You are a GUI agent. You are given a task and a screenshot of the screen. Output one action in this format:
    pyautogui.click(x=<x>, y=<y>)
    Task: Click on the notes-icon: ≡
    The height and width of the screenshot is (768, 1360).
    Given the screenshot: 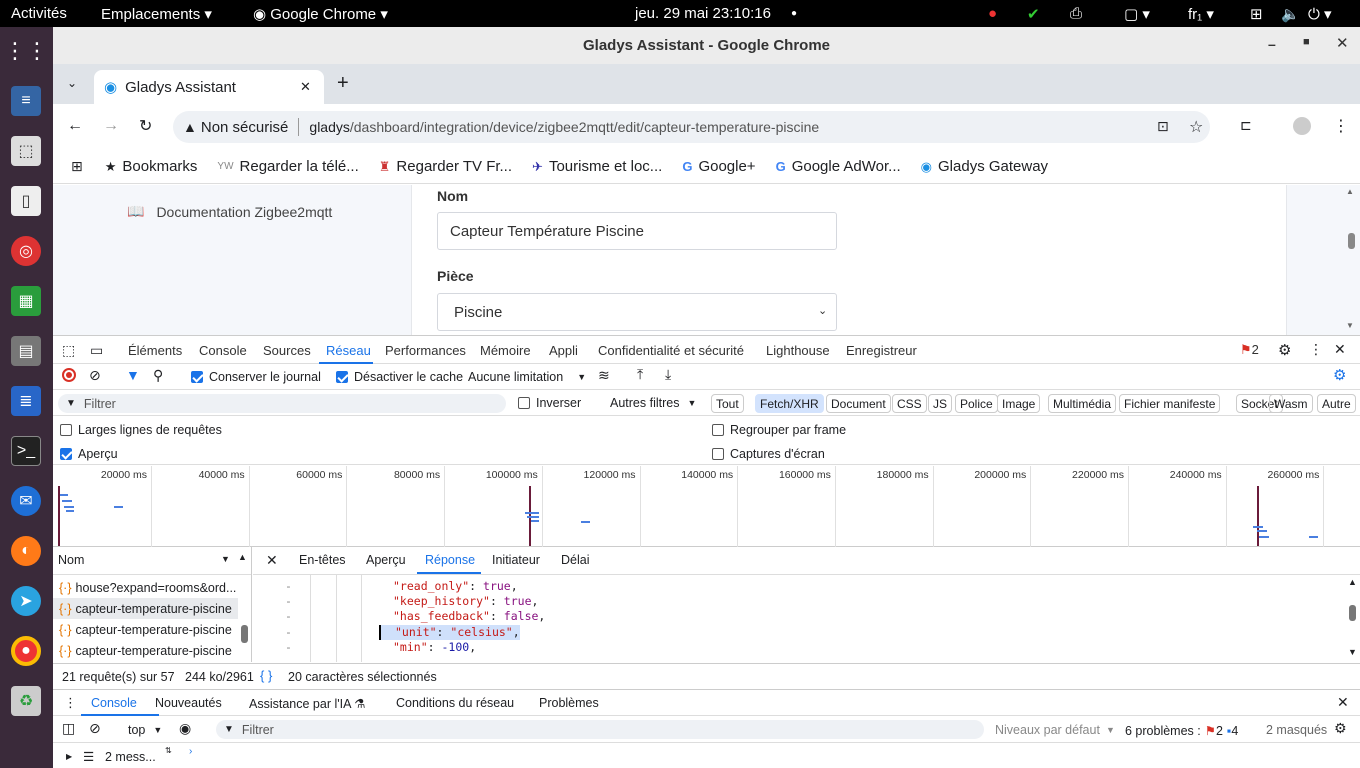 What is the action you would take?
    pyautogui.click(x=26, y=101)
    